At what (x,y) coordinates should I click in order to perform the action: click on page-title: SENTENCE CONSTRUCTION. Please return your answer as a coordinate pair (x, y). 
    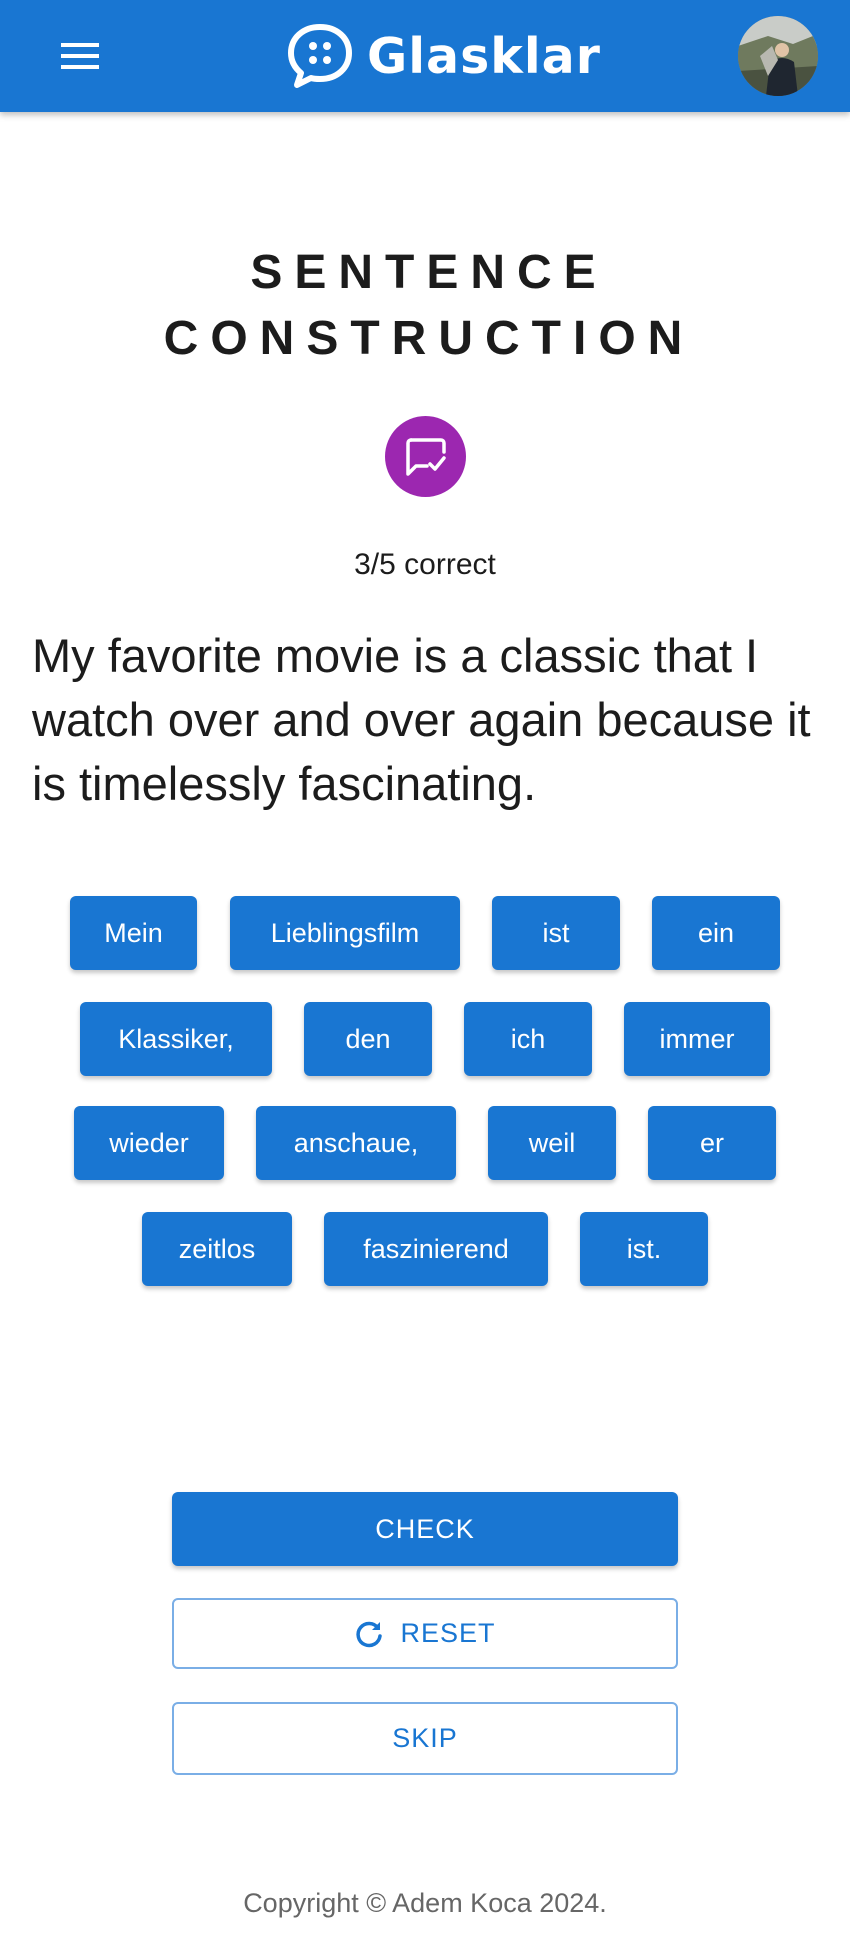
    Looking at the image, I should click on (425, 306).